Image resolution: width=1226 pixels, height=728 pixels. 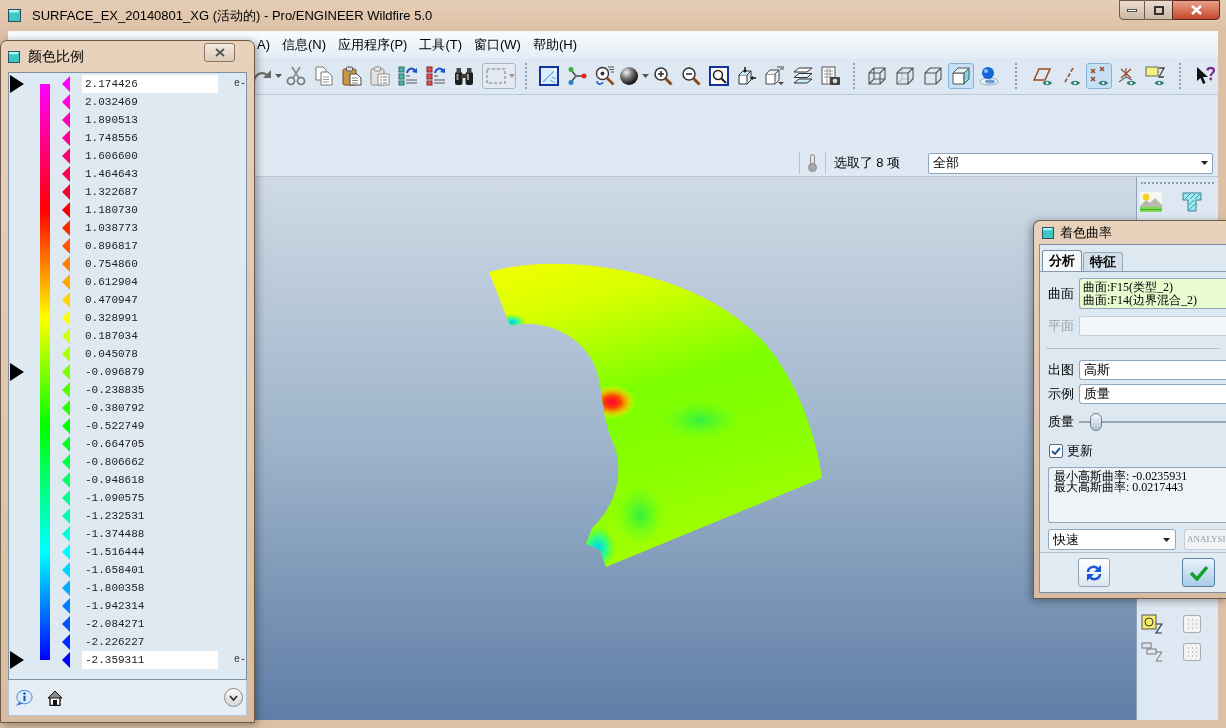 I want to click on menu-item: 工具(T), so click(x=440, y=44).